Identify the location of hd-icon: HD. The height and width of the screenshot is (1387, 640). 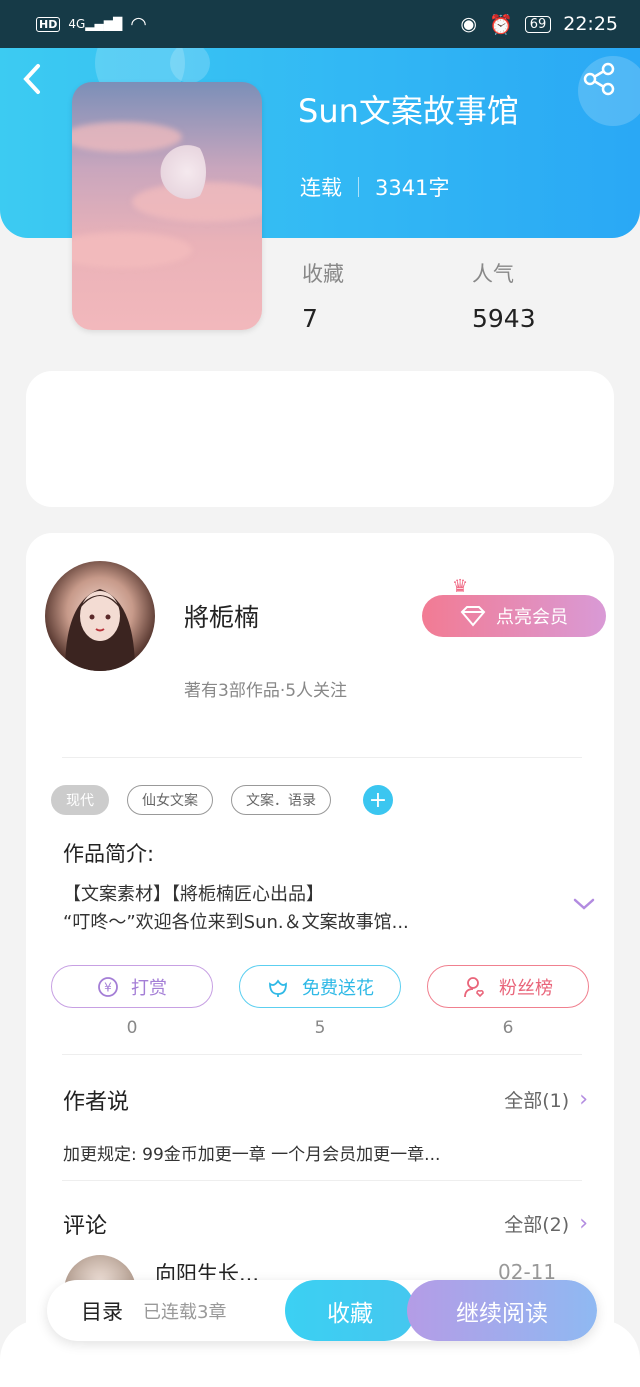
(48, 24).